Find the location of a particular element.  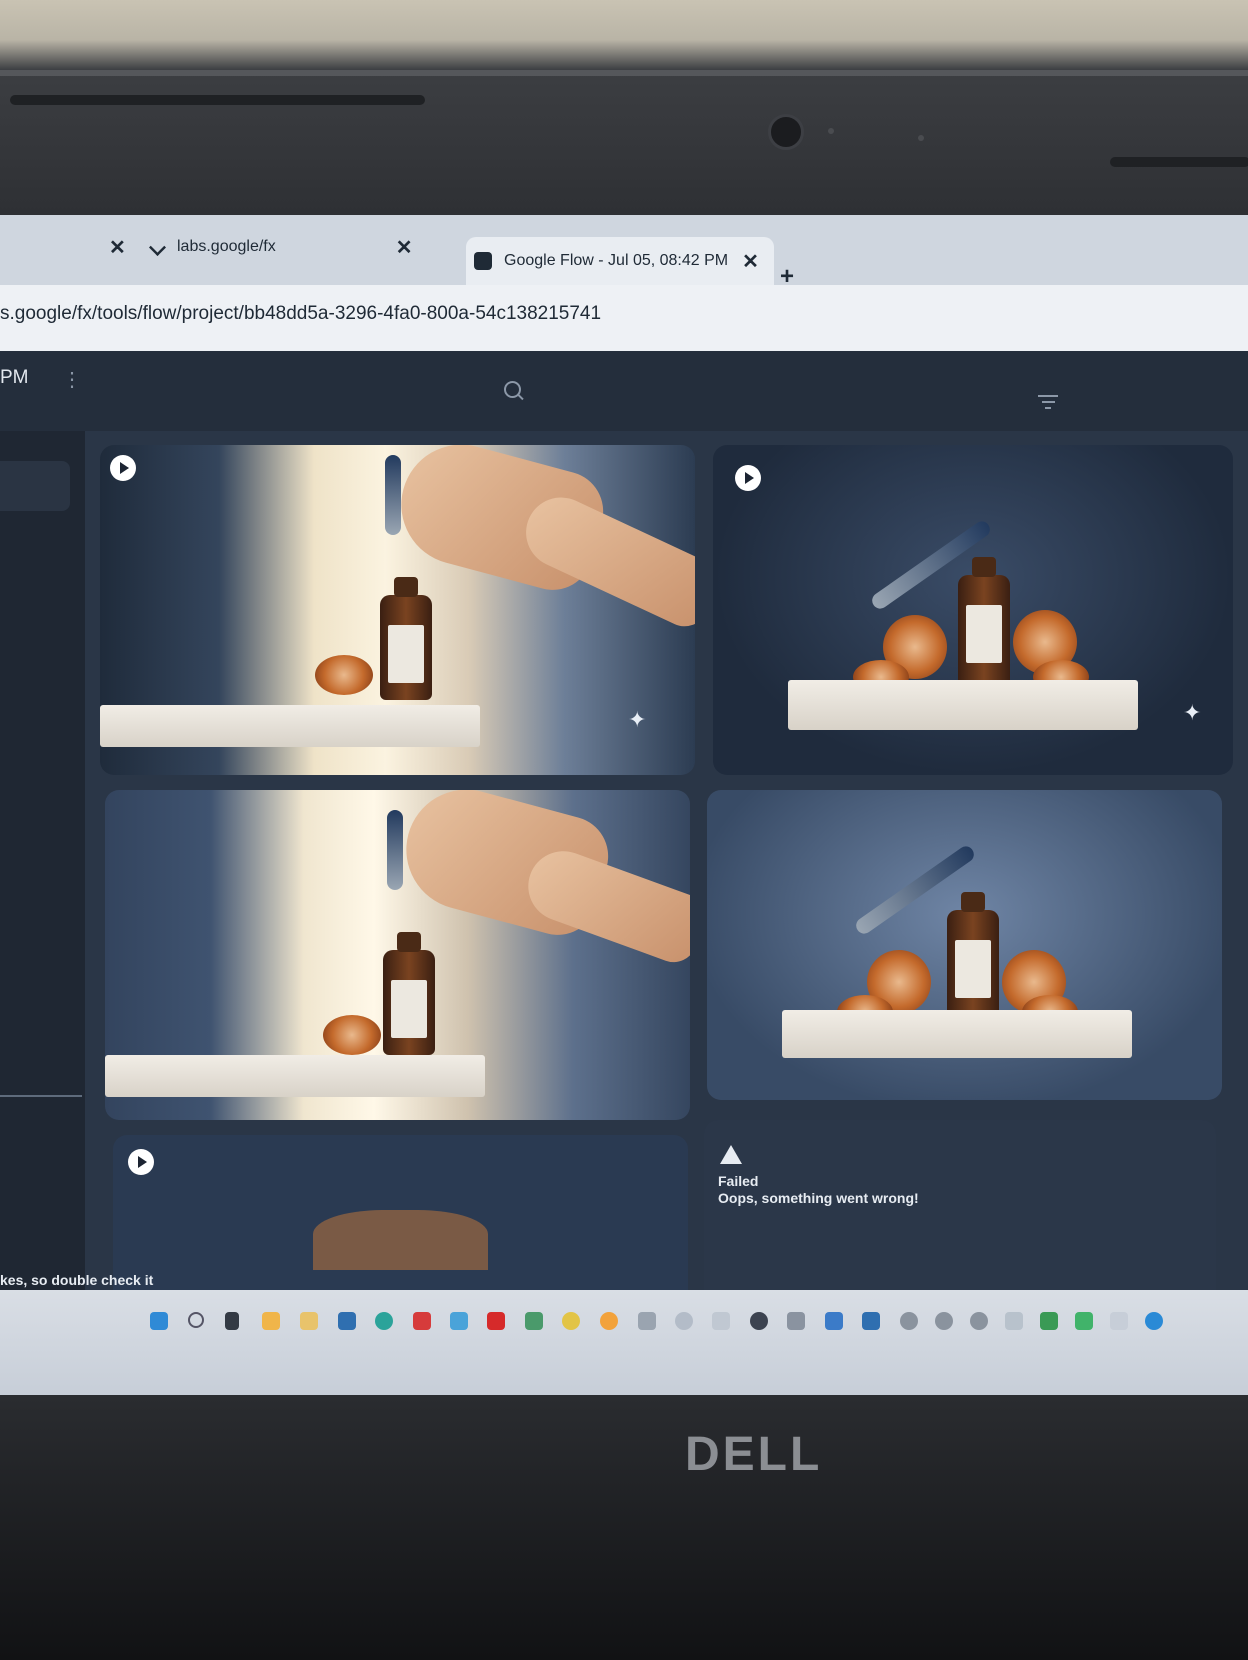

project-time: PM is located at coordinates (14, 377).